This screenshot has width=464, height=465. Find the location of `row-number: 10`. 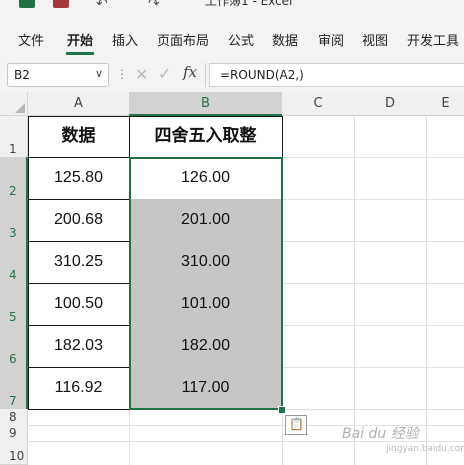

row-number: 10 is located at coordinates (17, 456).